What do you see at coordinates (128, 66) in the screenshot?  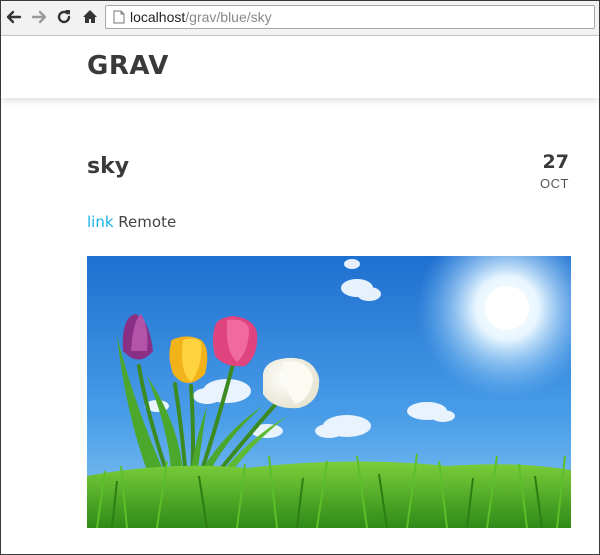 I see `site-logo: GRAV` at bounding box center [128, 66].